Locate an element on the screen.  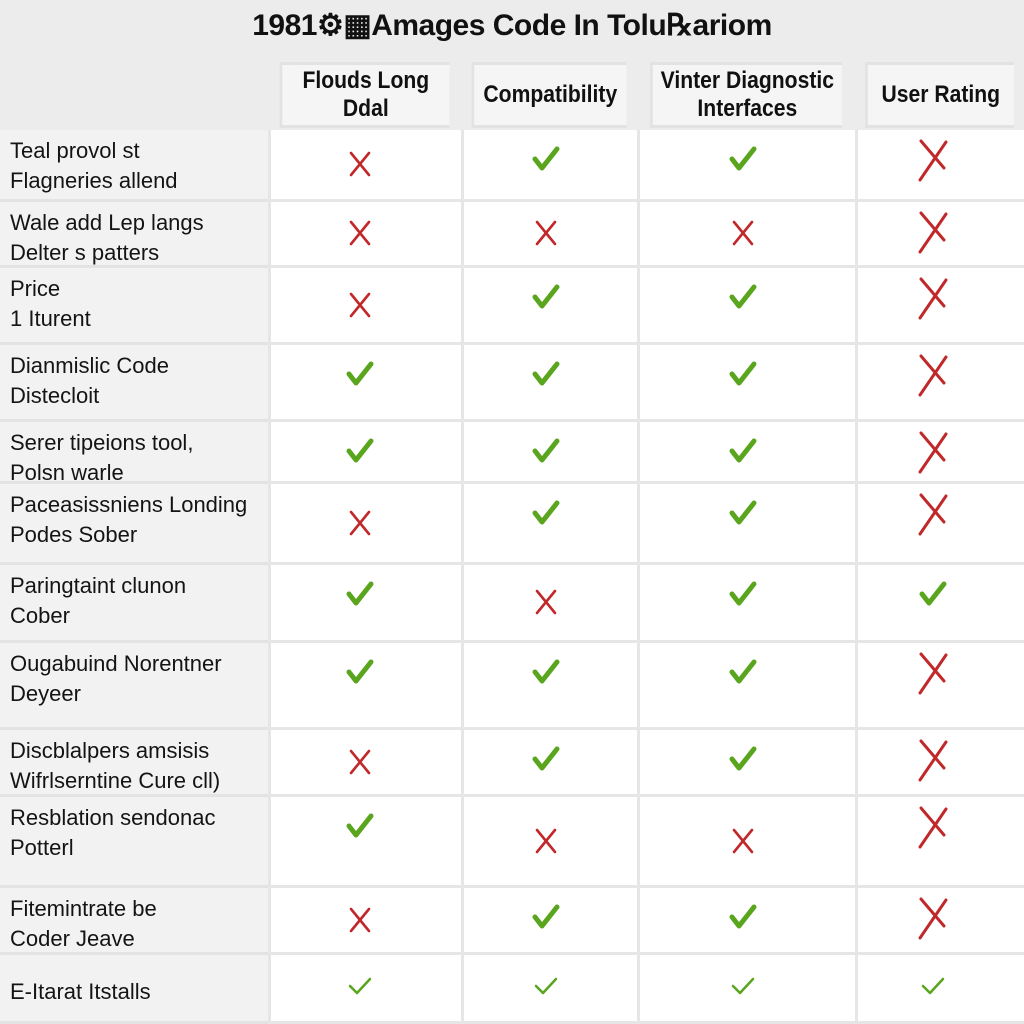
table-row: Resblation sendonac Potterl is located at coordinates (512, 842).